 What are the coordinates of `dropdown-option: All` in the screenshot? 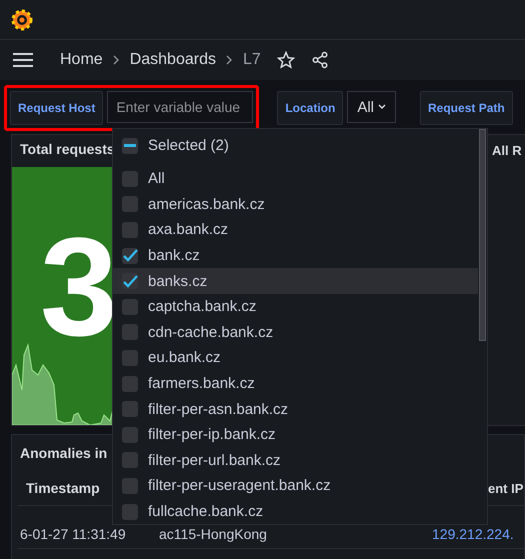 It's located at (295, 179).